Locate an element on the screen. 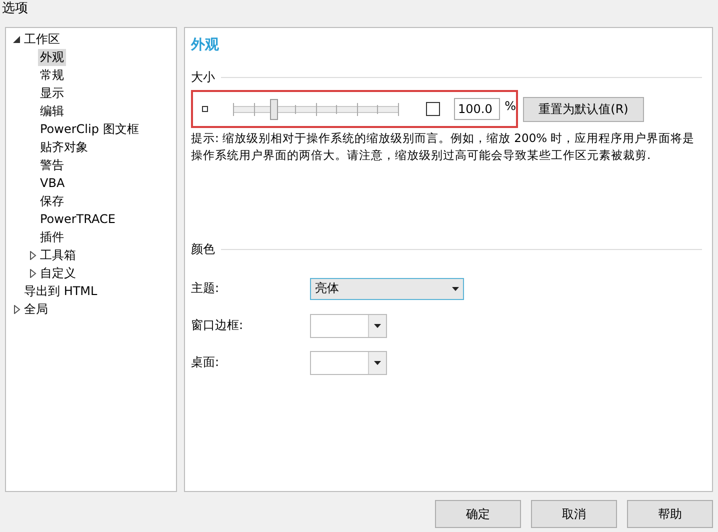 This screenshot has width=718, height=532. field-label: 主题: is located at coordinates (205, 288).